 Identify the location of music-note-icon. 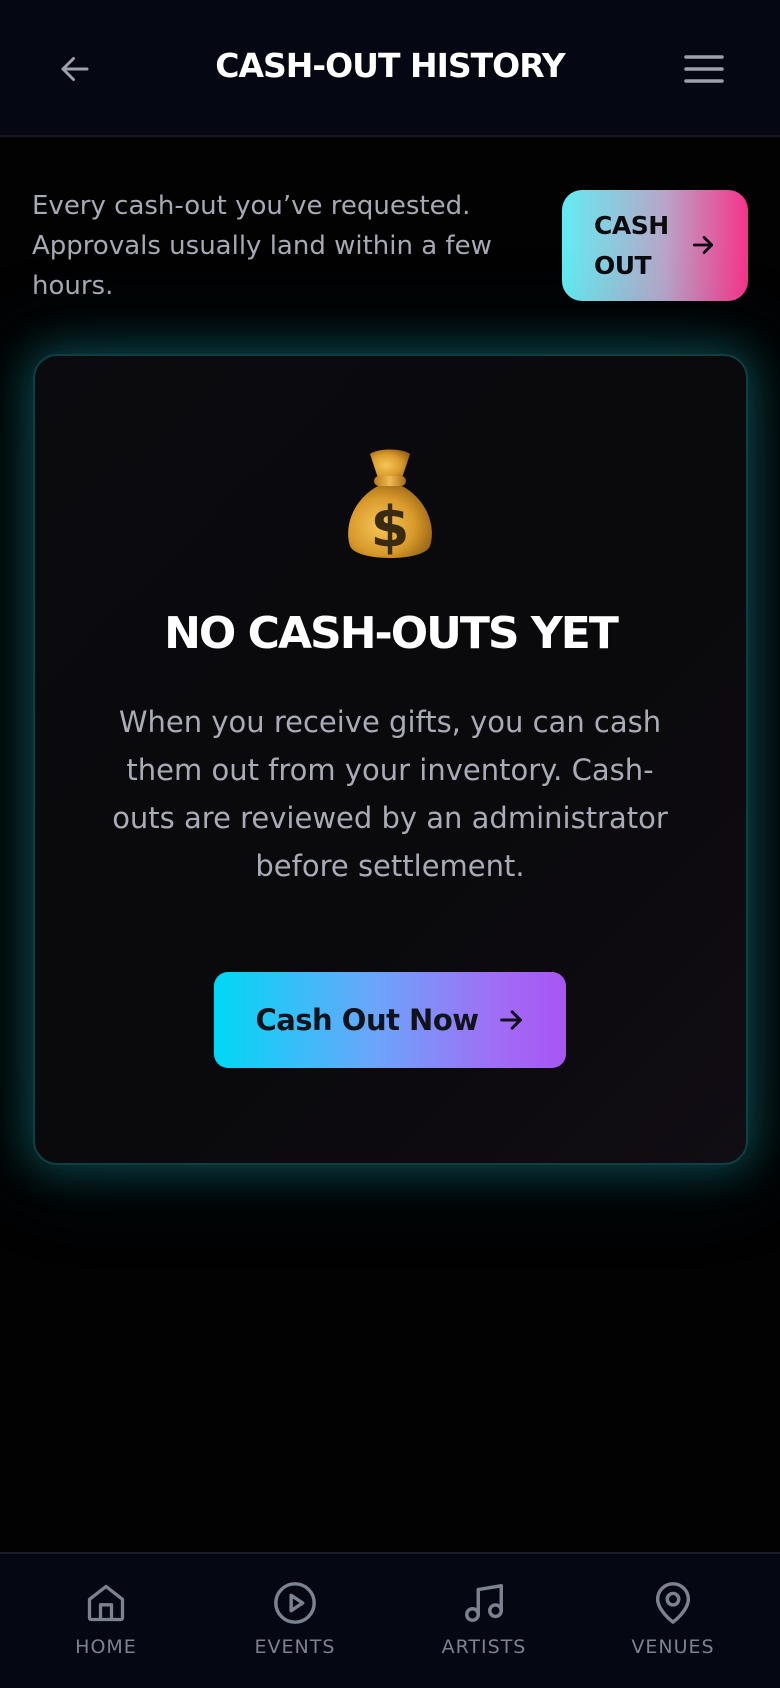
(484, 1603).